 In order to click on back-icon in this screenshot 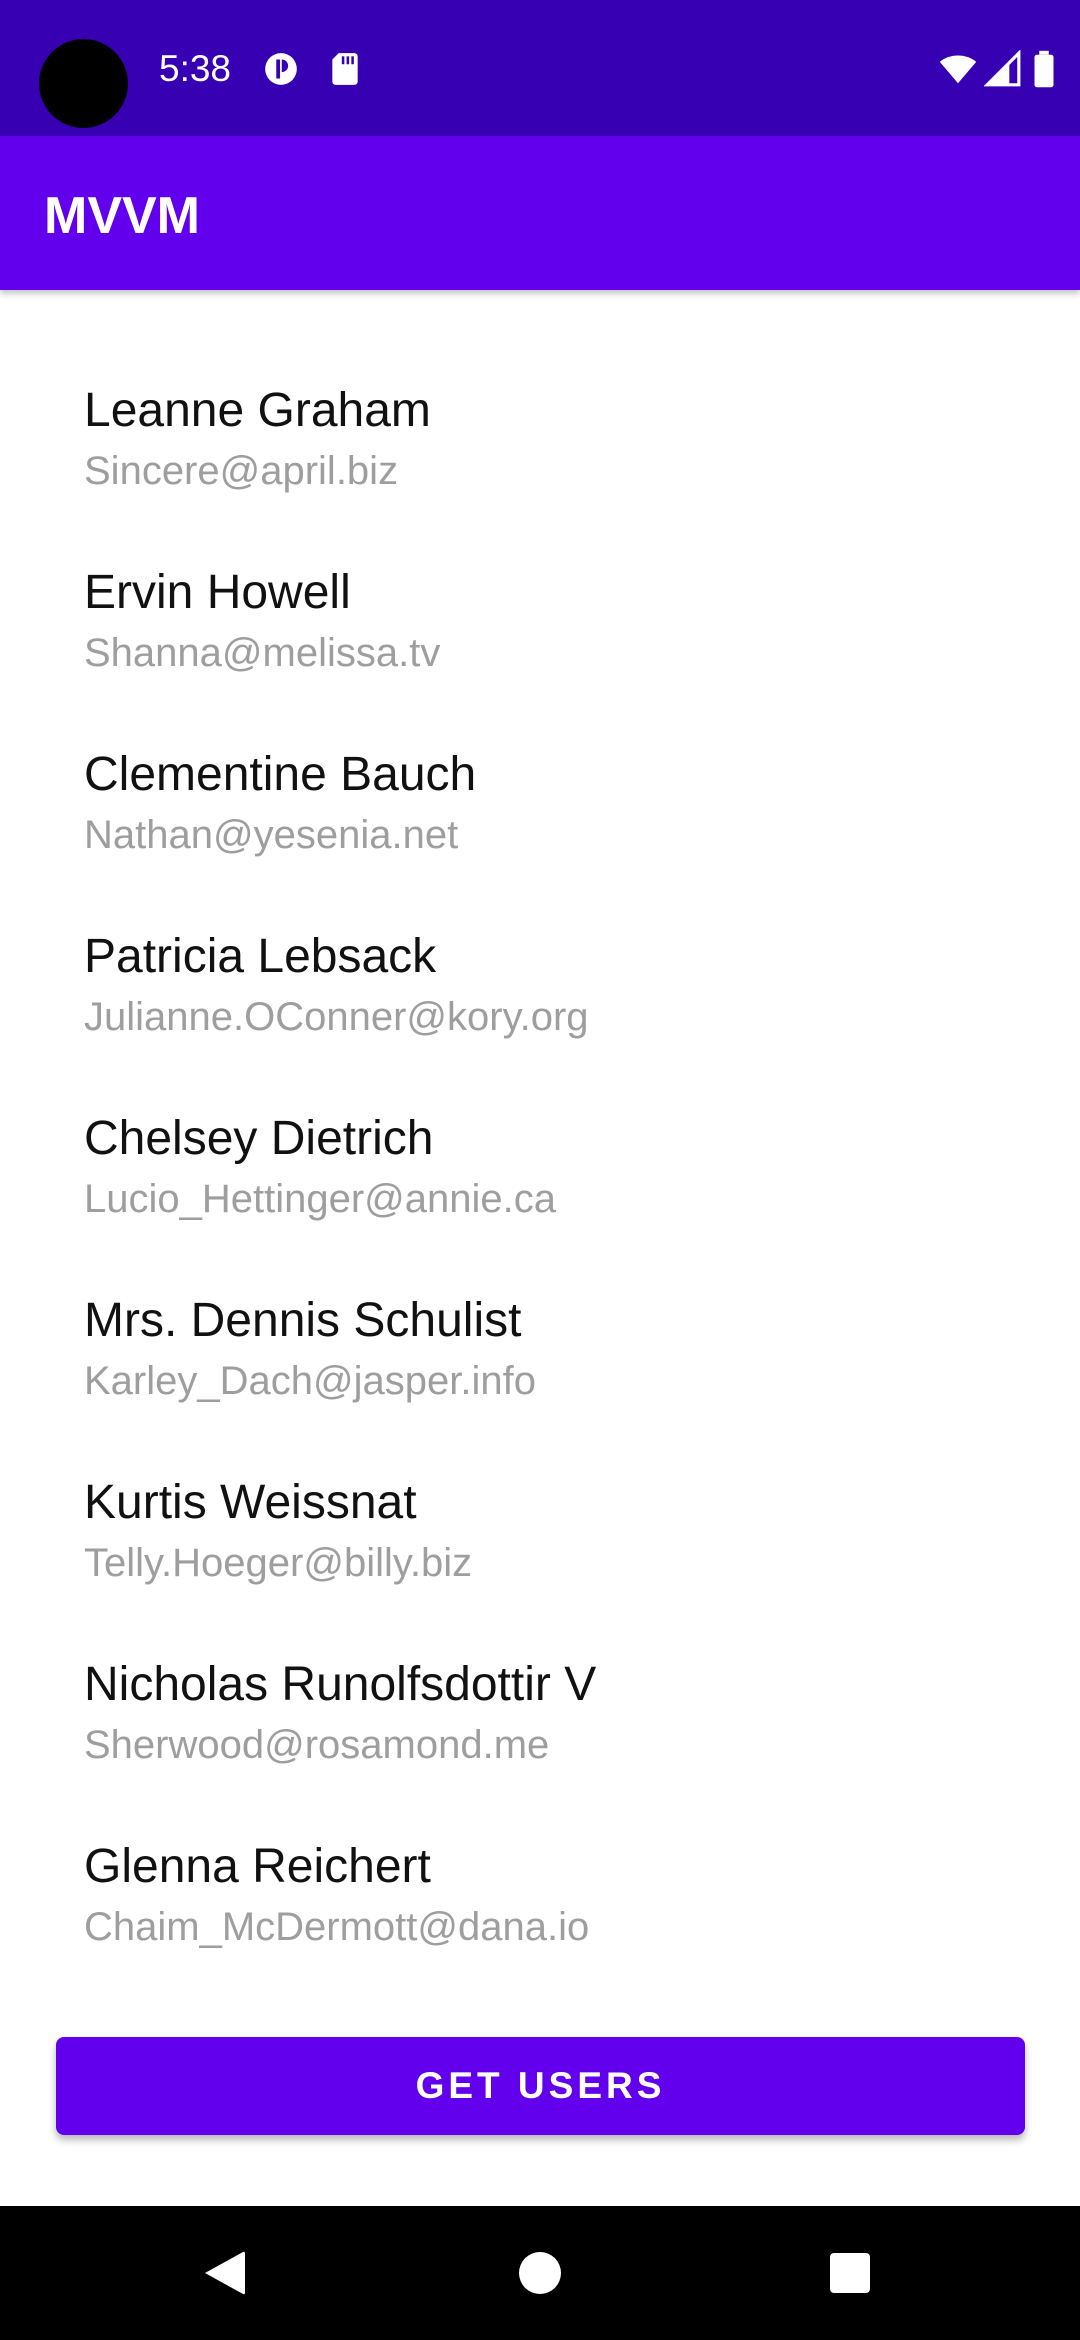, I will do `click(225, 2273)`.